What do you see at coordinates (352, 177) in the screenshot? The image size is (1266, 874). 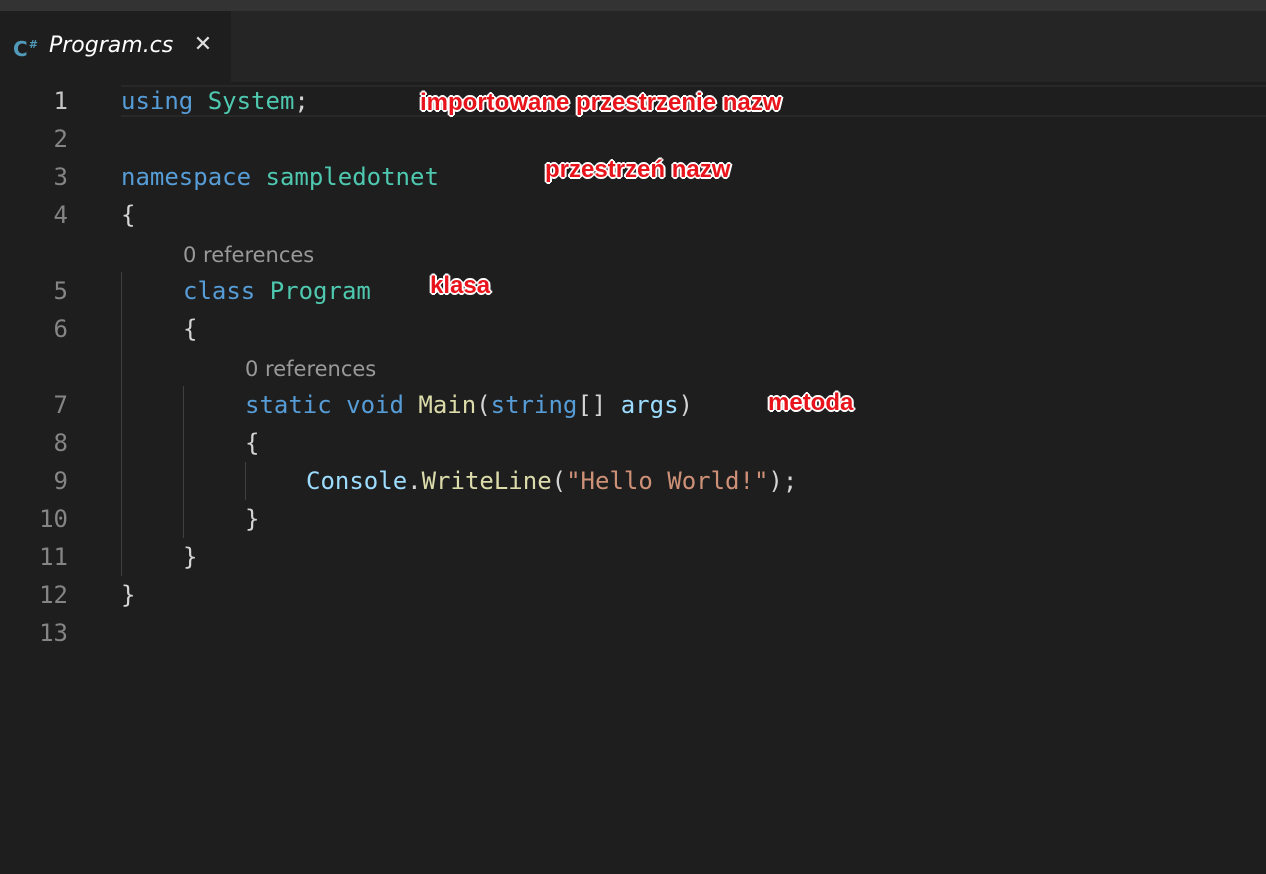 I see `namespace-token: sampledotnet` at bounding box center [352, 177].